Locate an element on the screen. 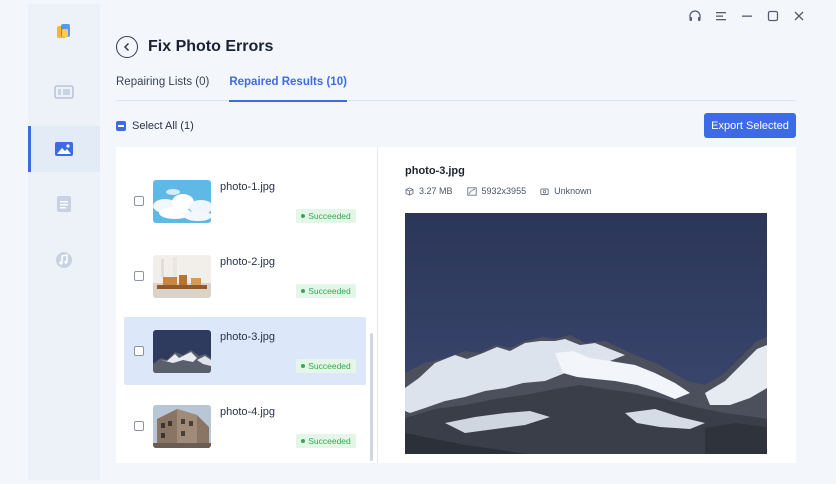 This screenshot has width=836, height=484. tab-repairing-lists: Repairing Lists (0) is located at coordinates (162, 87).